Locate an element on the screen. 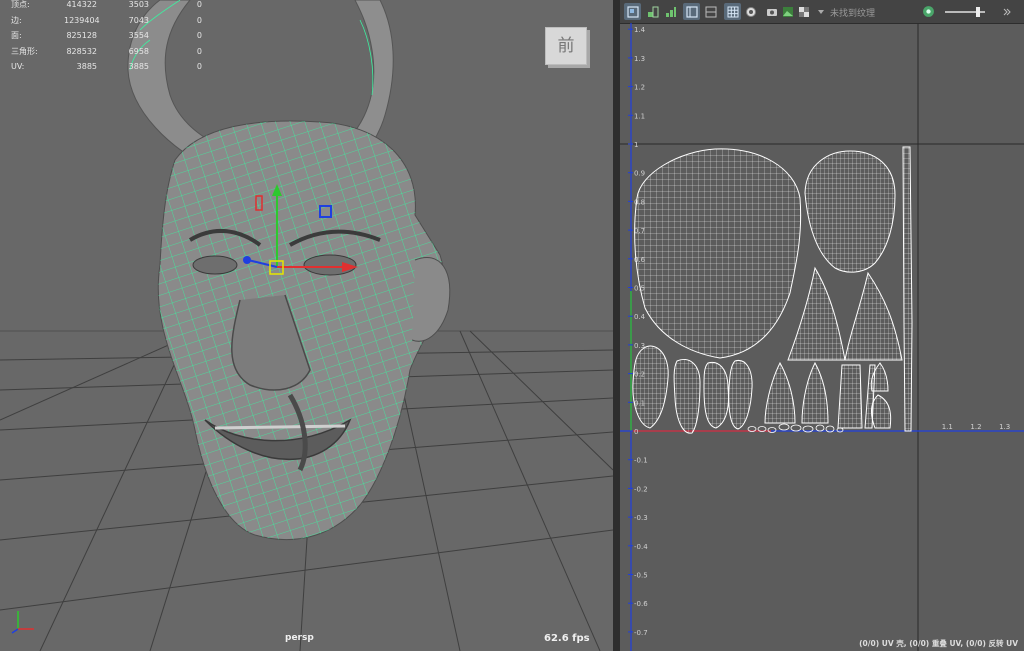 This screenshot has width=1024, height=651. uv-tick-label: -0.6 is located at coordinates (641, 604).